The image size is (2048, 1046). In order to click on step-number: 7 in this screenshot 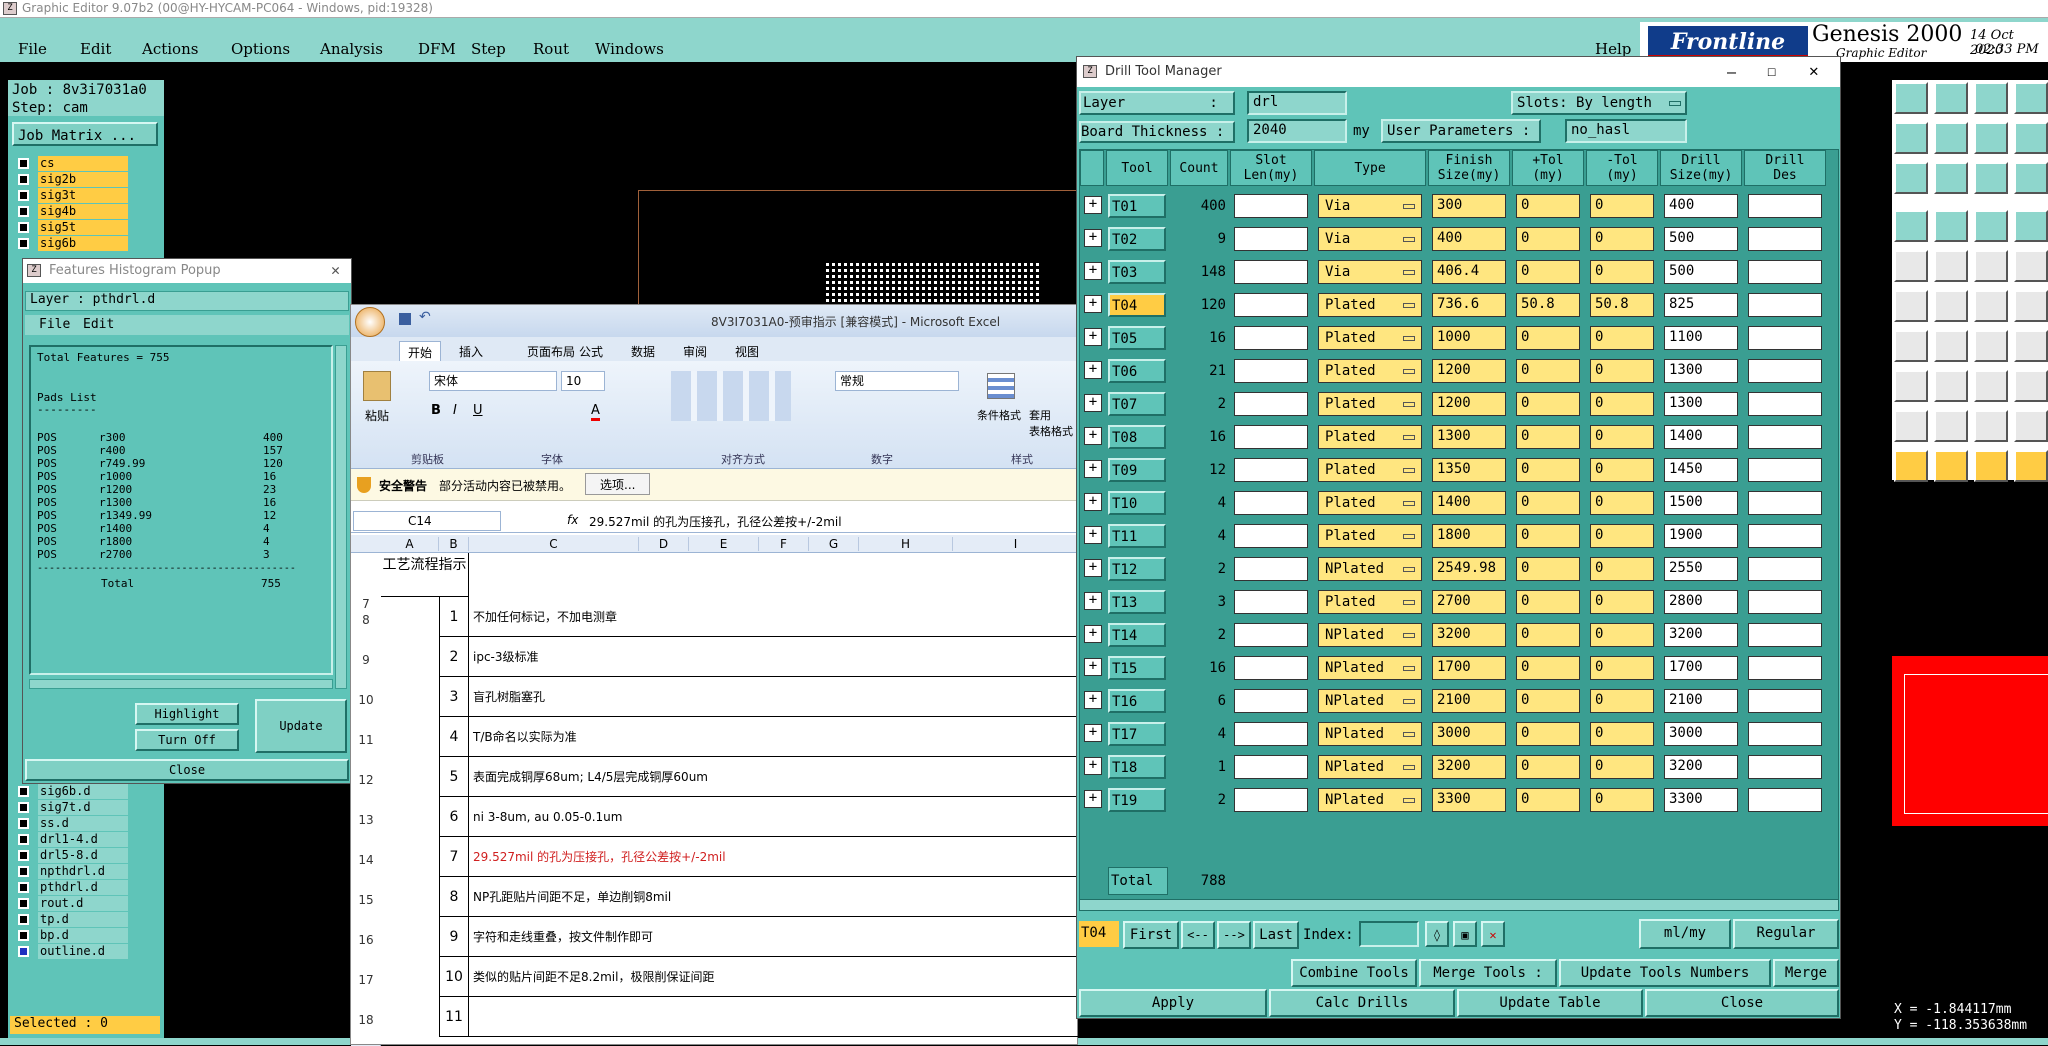, I will do `click(454, 857)`.